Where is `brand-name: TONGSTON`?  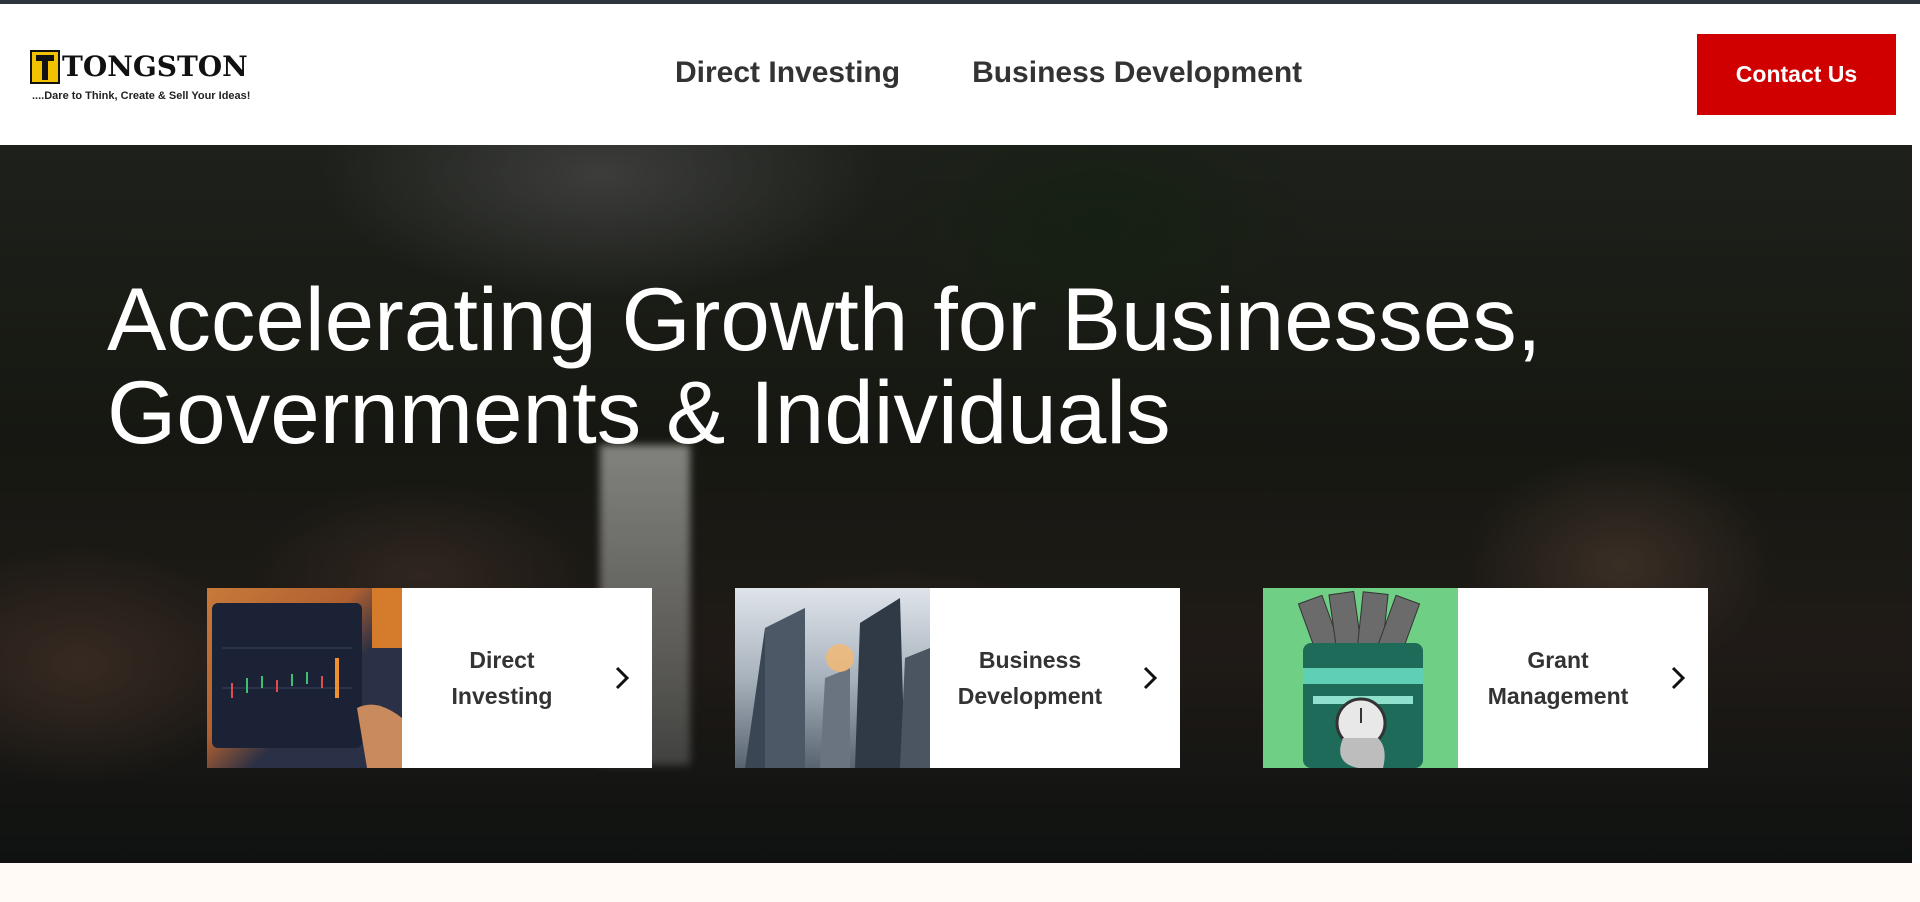
brand-name: TONGSTON is located at coordinates (155, 66).